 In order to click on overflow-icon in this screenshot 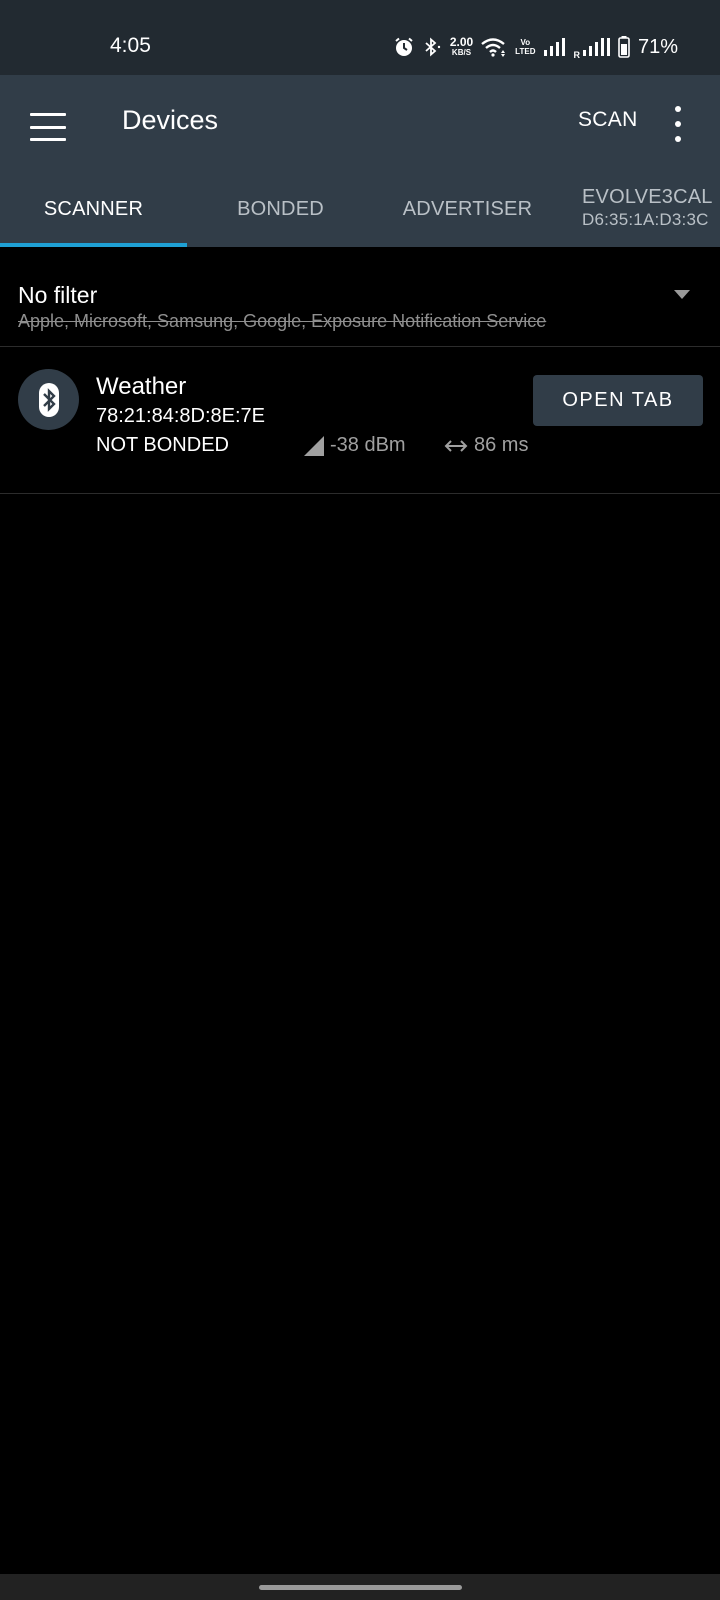, I will do `click(678, 124)`.